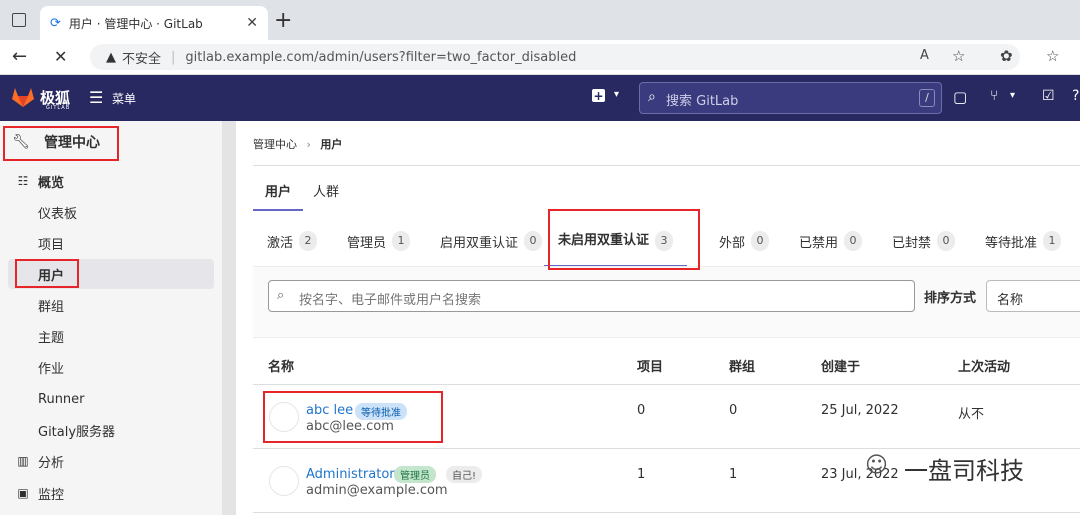  Describe the element at coordinates (1006, 56) in the screenshot. I see `extensions-icon: ✿` at that location.